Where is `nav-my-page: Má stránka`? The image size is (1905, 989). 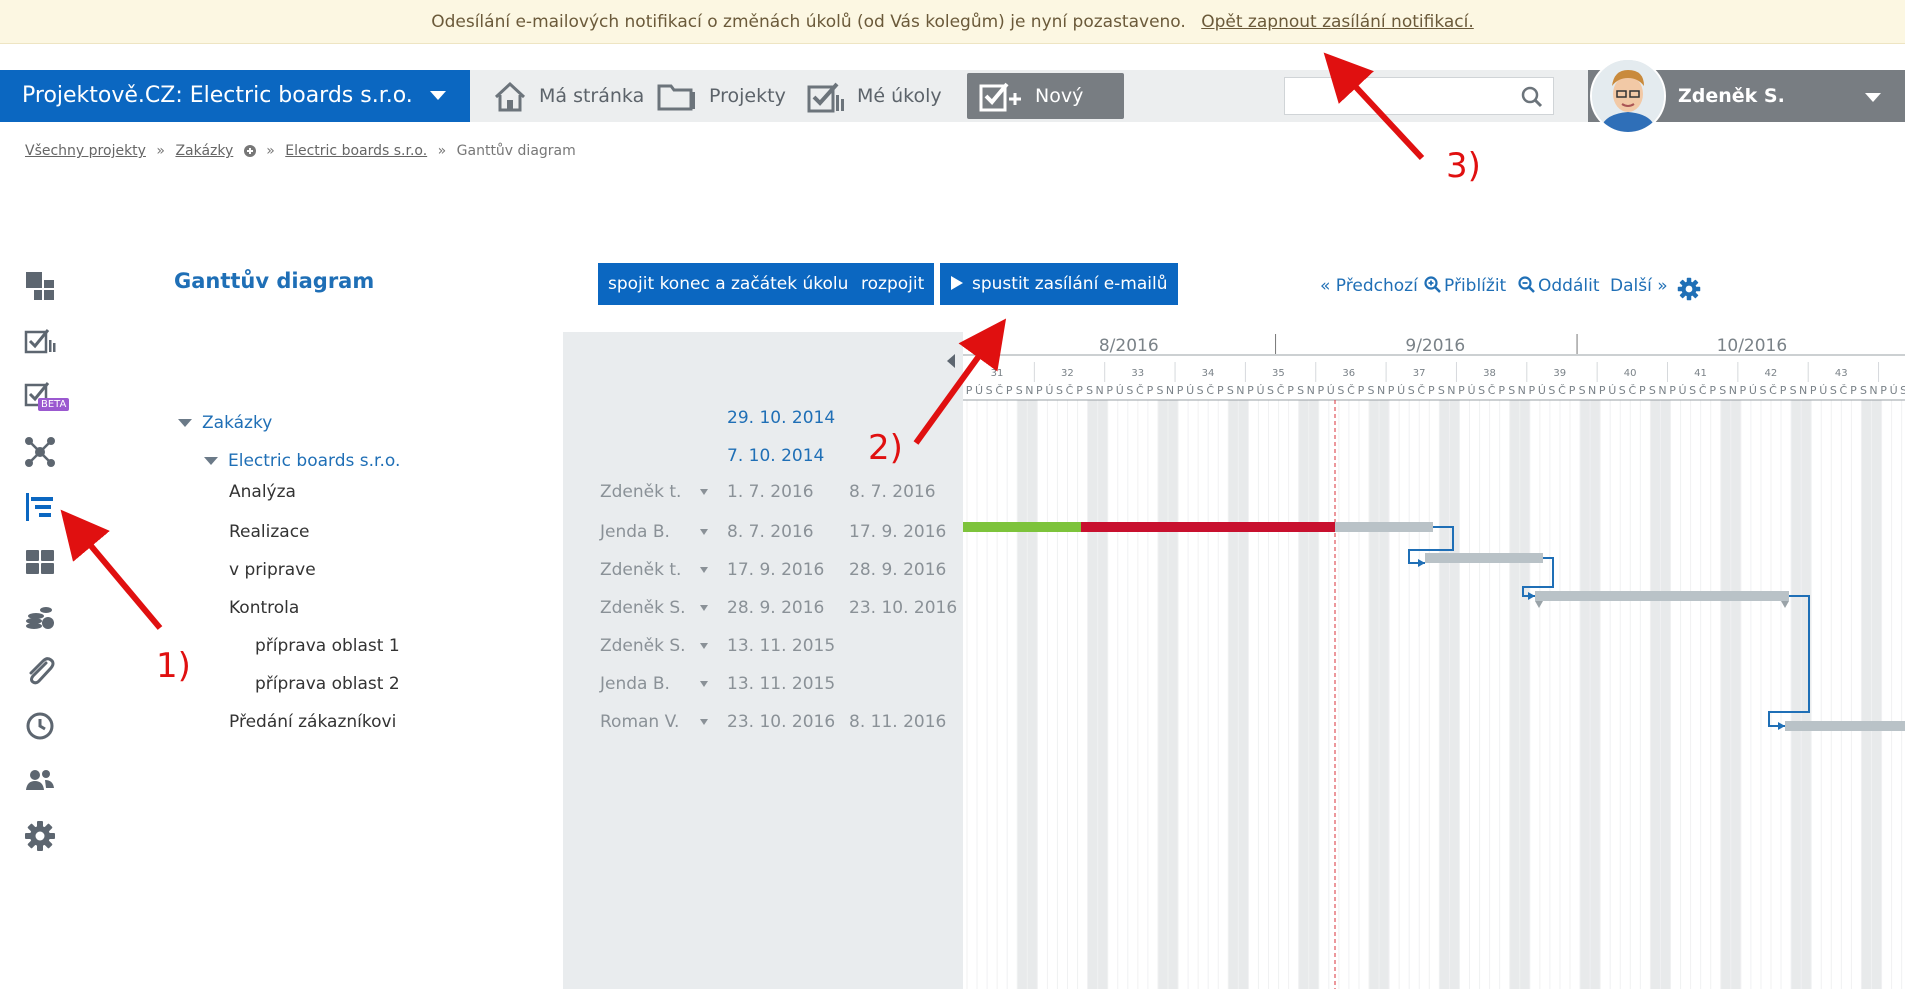
nav-my-page: Má stránka is located at coordinates (568, 96).